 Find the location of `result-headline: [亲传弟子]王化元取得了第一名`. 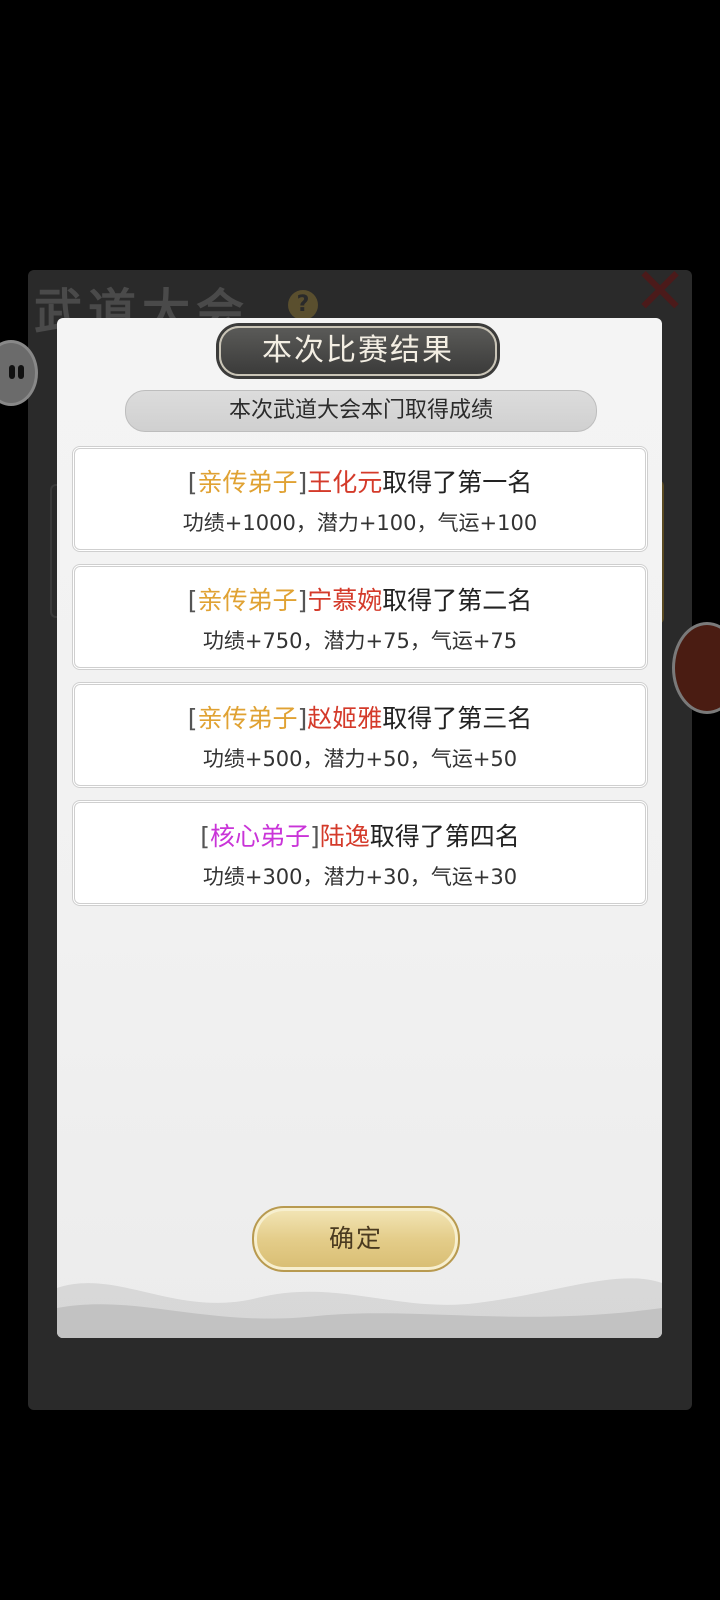

result-headline: [亲传弟子]王化元取得了第一名 is located at coordinates (360, 481).